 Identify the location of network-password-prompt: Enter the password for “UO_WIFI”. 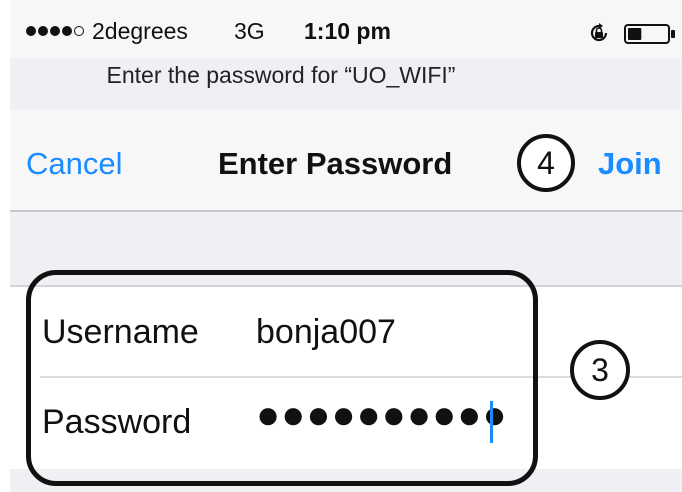
(281, 75).